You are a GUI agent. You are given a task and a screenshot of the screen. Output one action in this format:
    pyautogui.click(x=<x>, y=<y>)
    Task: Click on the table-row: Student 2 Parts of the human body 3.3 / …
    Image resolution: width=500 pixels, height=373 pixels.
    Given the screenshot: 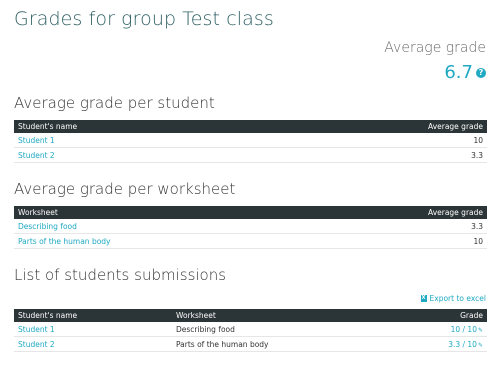 What is the action you would take?
    pyautogui.click(x=250, y=344)
    